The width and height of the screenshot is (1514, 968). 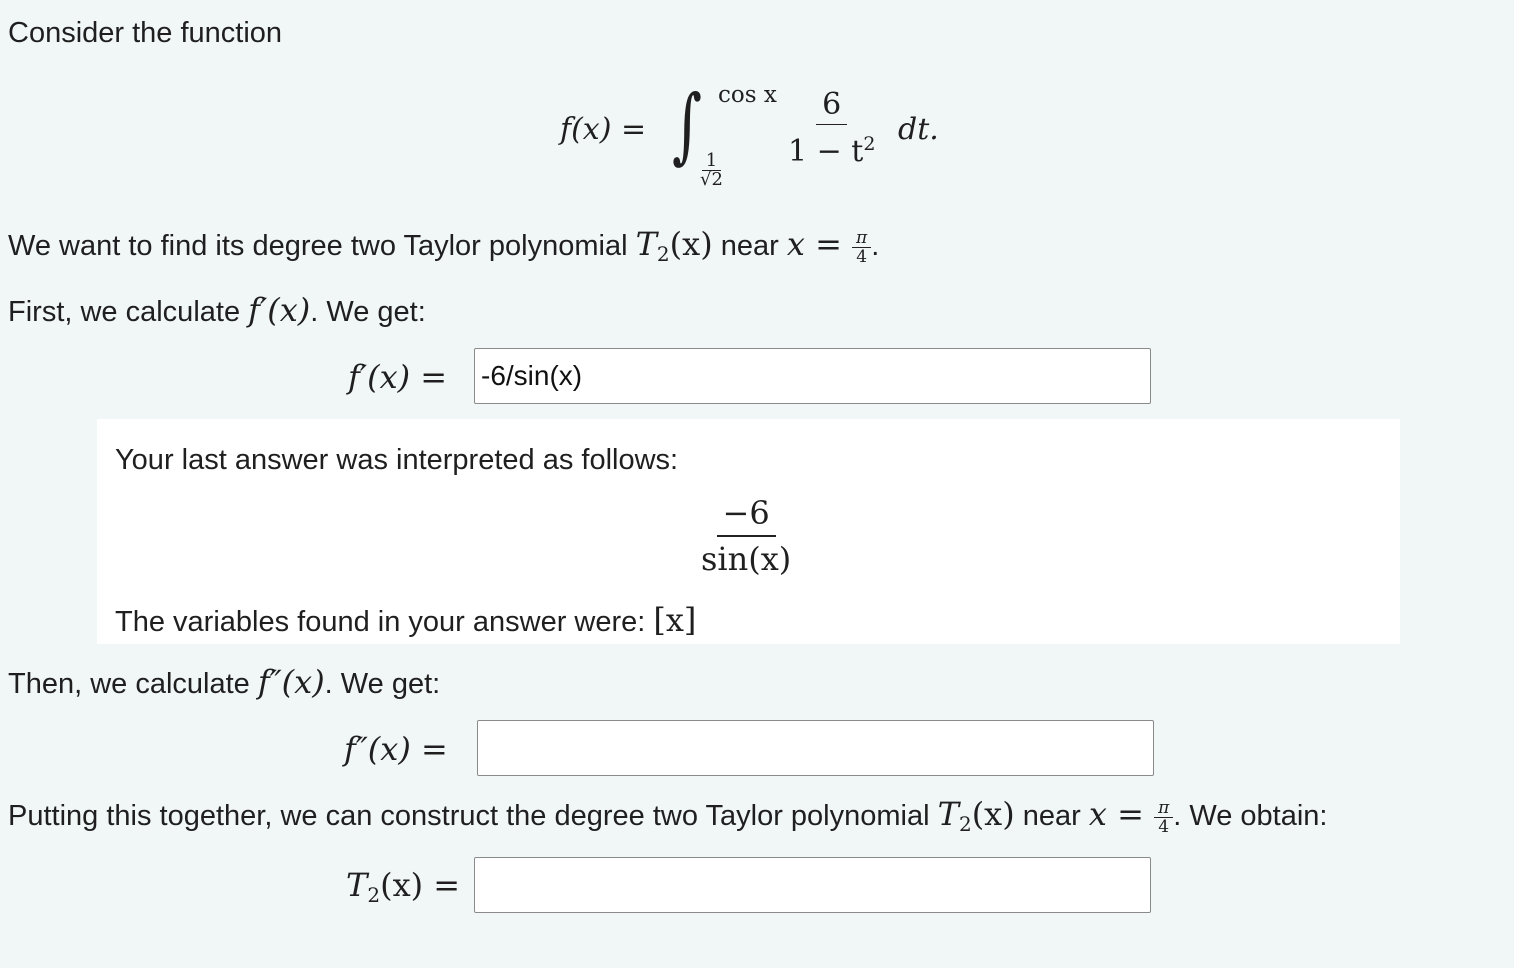 What do you see at coordinates (746, 514) in the screenshot?
I see `feedback-numerator: −6` at bounding box center [746, 514].